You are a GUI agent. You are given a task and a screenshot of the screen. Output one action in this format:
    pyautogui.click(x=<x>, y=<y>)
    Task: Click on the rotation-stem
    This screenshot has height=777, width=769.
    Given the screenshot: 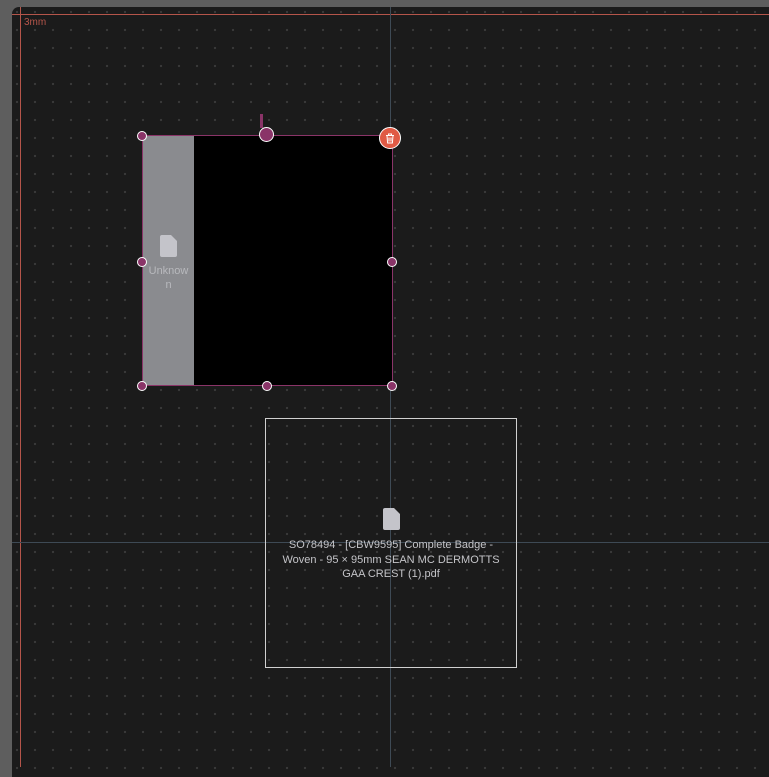 What is the action you would take?
    pyautogui.click(x=261, y=121)
    